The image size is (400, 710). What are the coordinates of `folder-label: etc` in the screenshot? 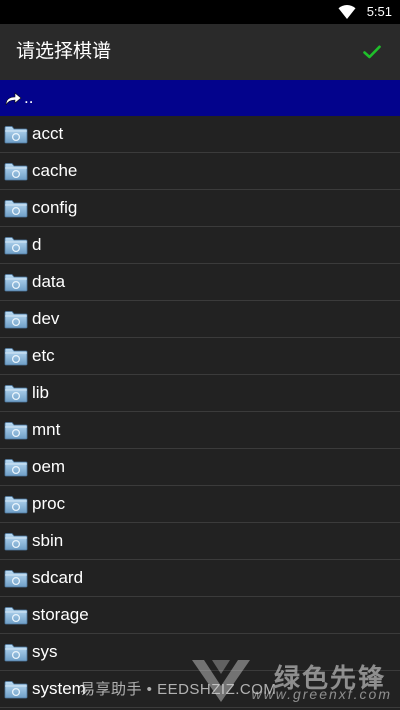 It's located at (43, 355).